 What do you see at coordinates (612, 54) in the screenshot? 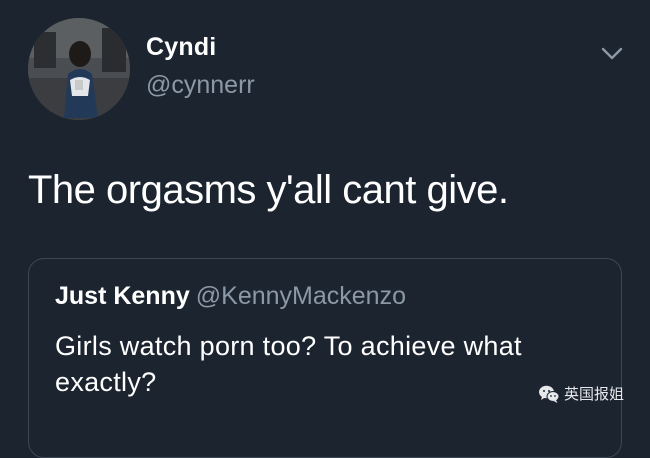
I see `chevron-down-icon` at bounding box center [612, 54].